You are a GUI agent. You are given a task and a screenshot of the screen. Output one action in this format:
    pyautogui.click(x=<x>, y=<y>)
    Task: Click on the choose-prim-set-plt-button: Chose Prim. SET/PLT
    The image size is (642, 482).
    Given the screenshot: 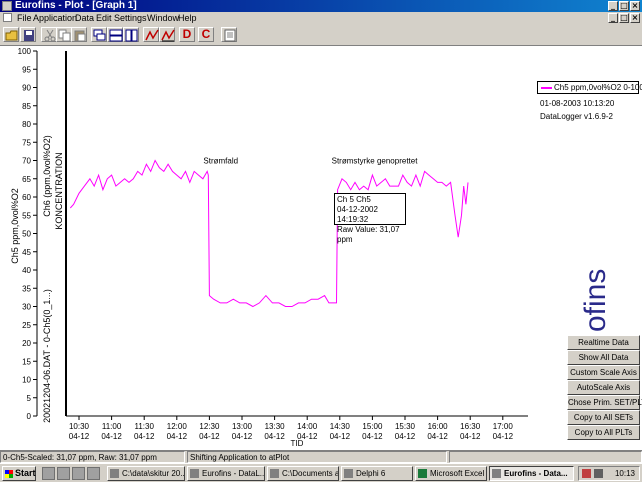 What is the action you would take?
    pyautogui.click(x=604, y=402)
    